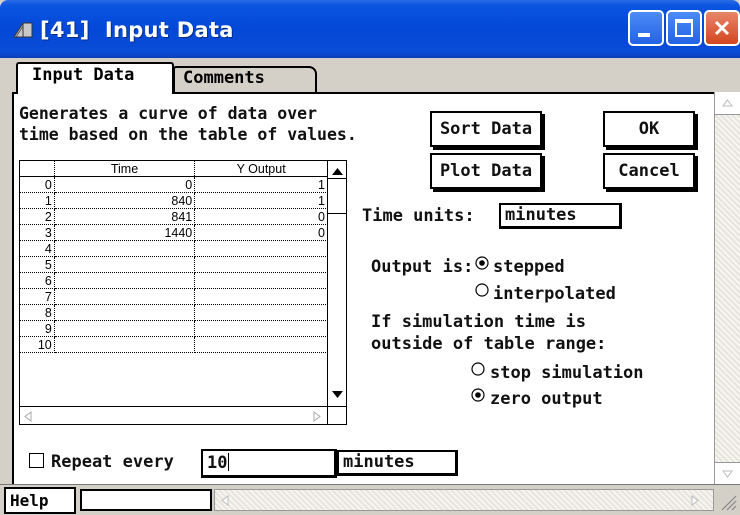  What do you see at coordinates (37, 328) in the screenshot?
I see `row-index-cell: 9` at bounding box center [37, 328].